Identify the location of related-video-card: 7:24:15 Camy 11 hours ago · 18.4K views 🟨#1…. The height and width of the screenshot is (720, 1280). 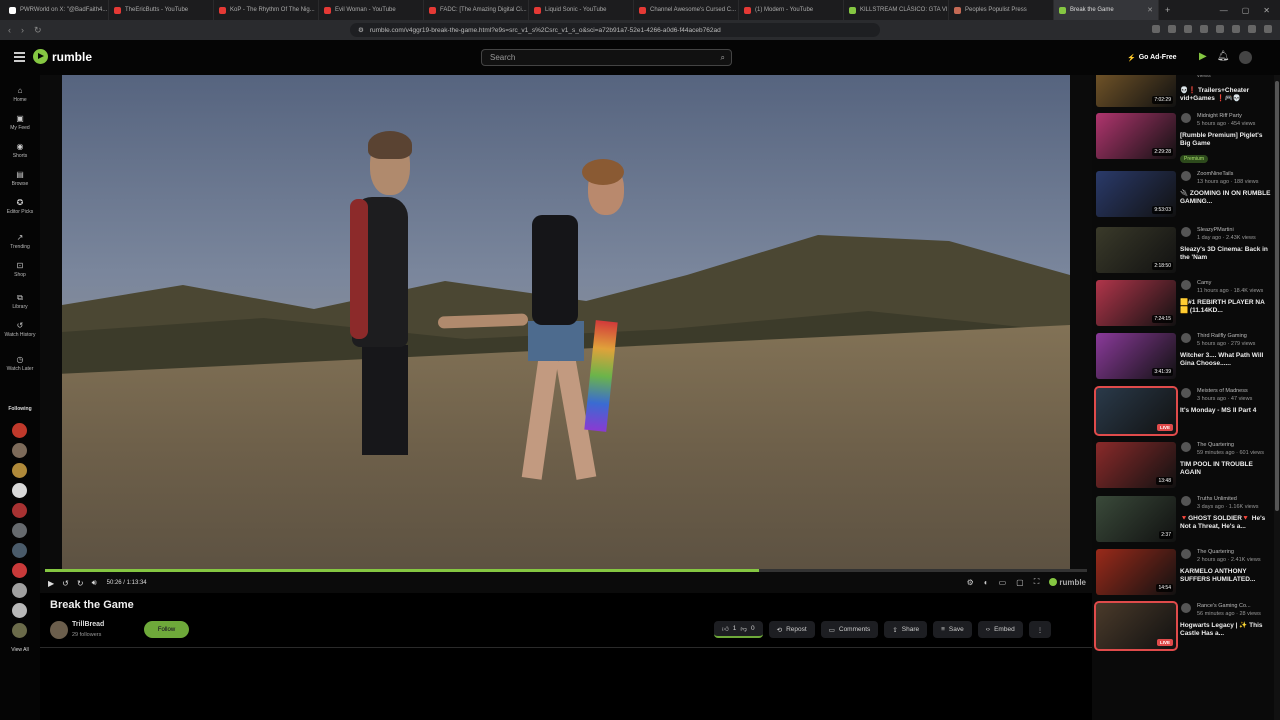
(1185, 305).